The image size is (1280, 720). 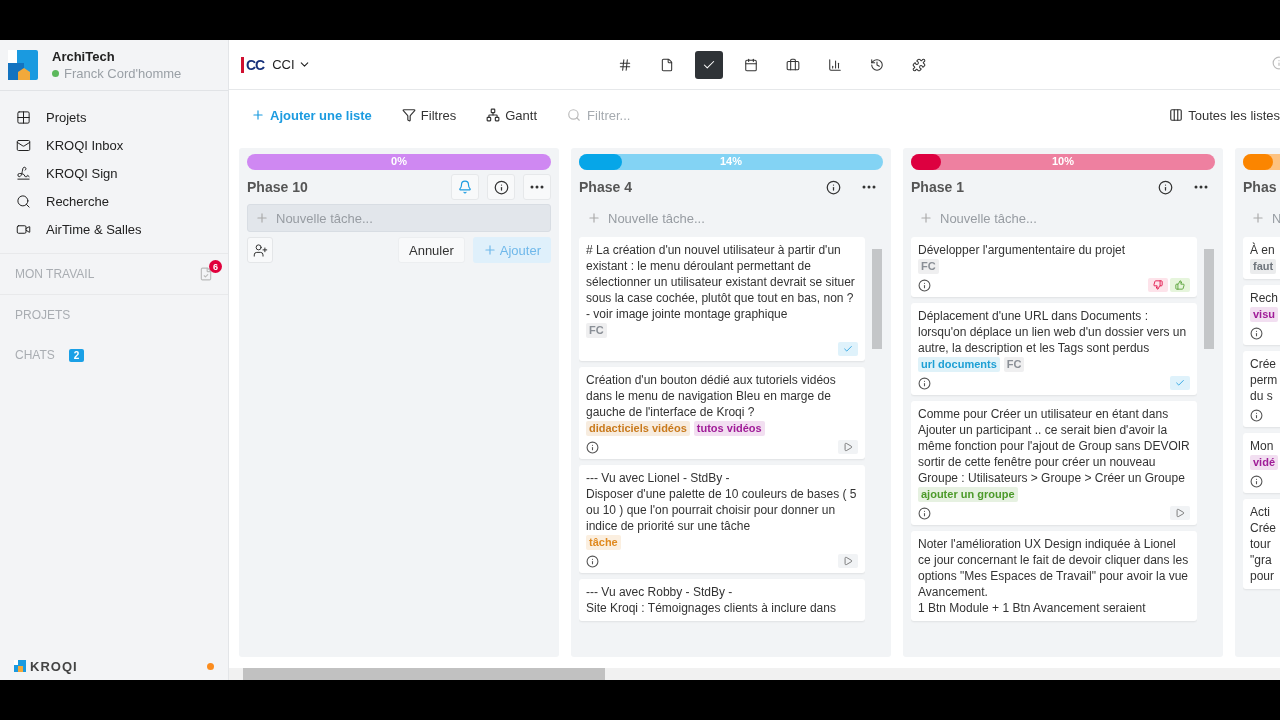 I want to click on tag: url documents, so click(x=959, y=364).